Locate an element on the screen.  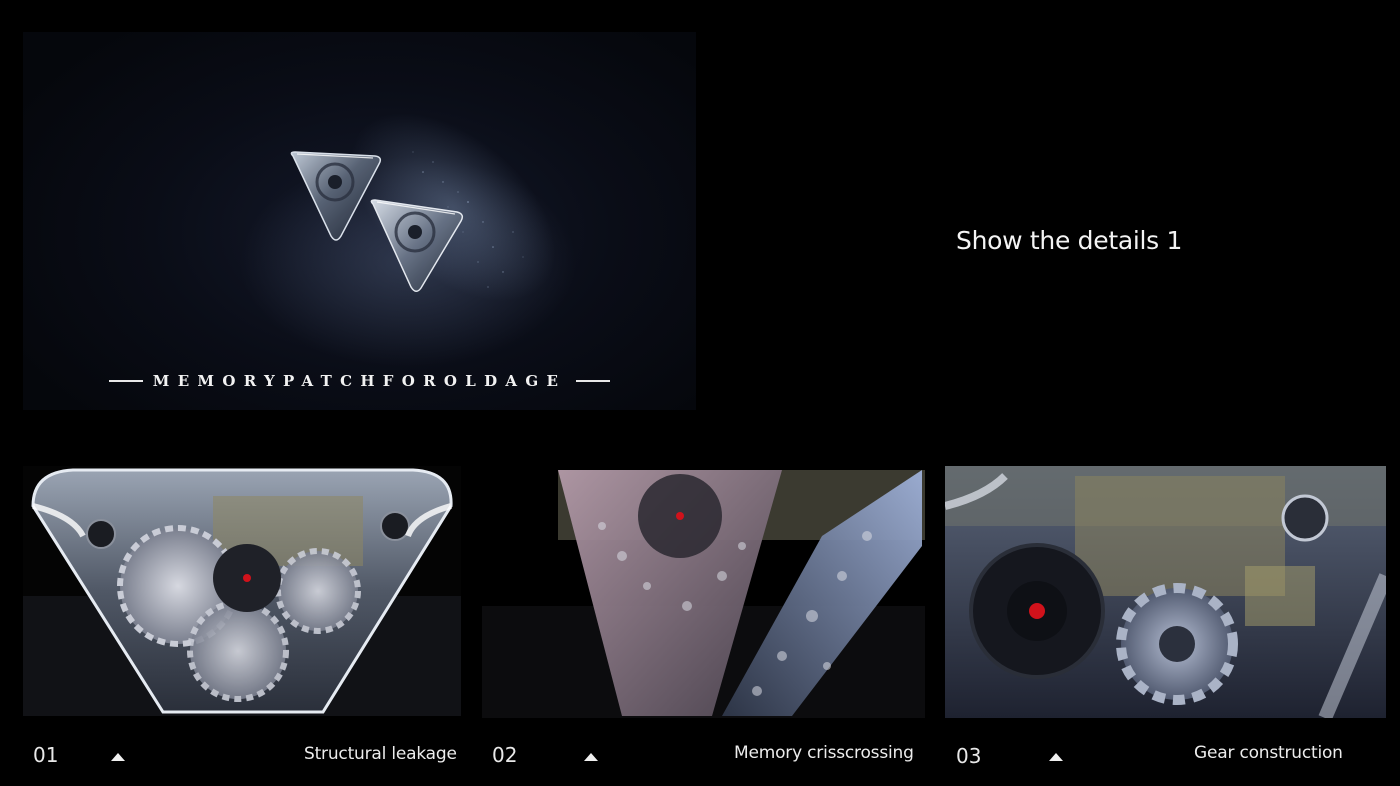
caption-rule-left is located at coordinates (125, 381).